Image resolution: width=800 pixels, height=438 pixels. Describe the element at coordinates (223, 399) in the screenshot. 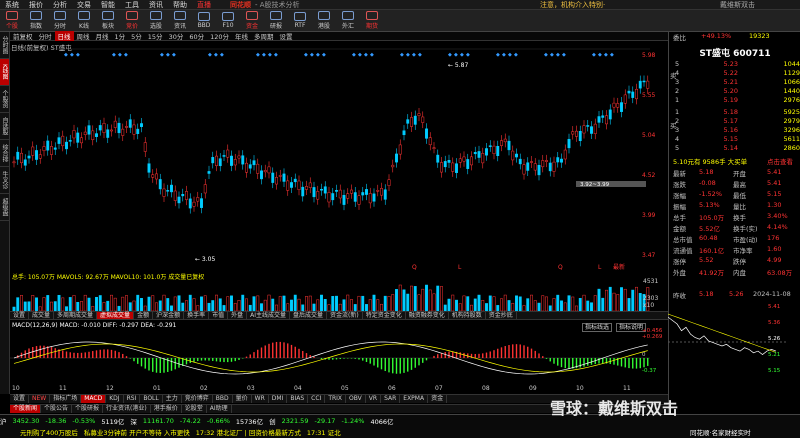

I see `indicator-tab: BBD` at that location.